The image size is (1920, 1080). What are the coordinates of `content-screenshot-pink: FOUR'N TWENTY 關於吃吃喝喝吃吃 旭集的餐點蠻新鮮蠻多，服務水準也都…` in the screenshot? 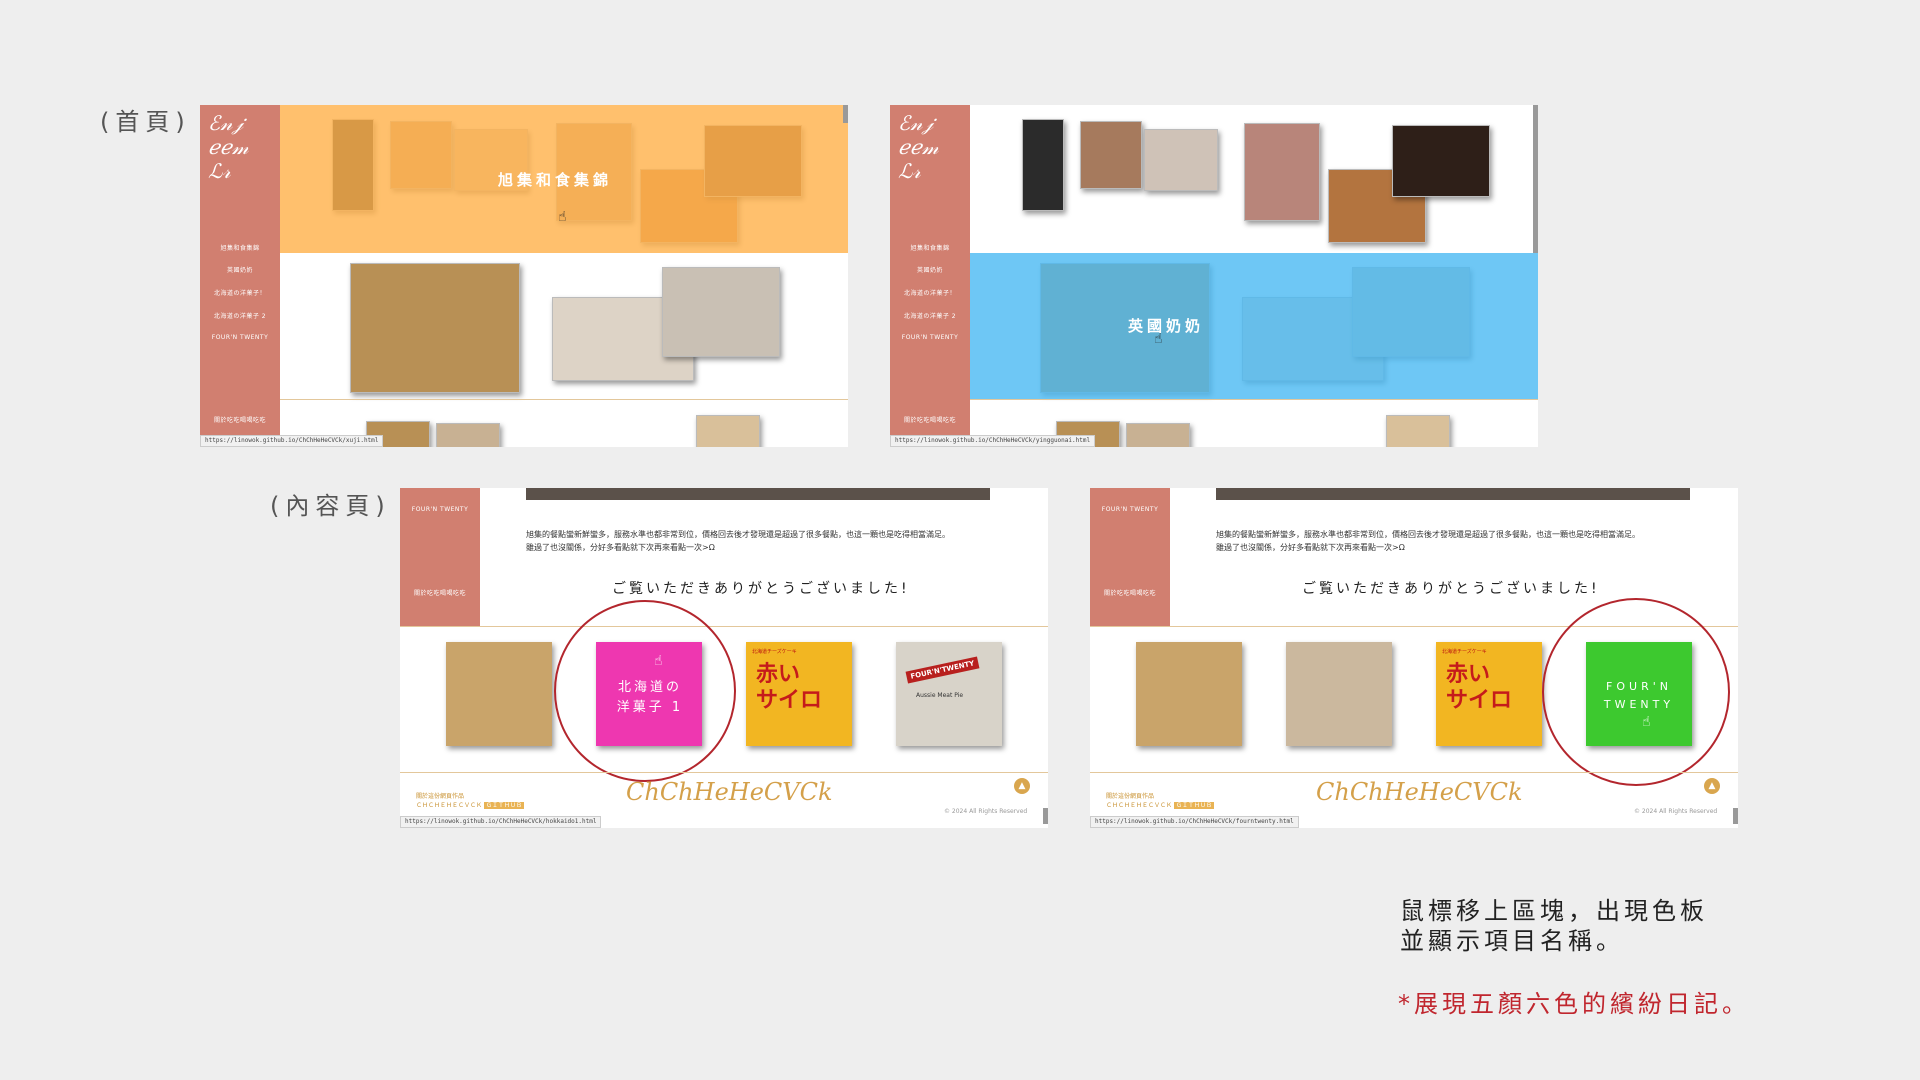 It's located at (724, 658).